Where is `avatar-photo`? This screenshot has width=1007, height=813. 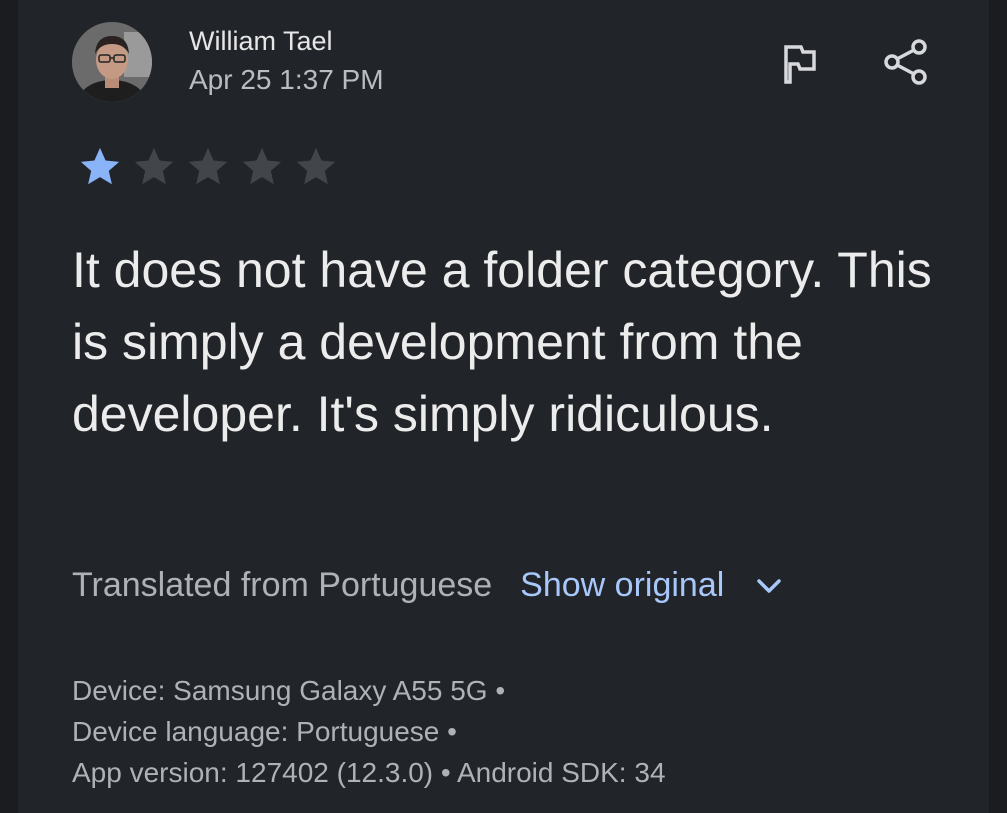 avatar-photo is located at coordinates (112, 62).